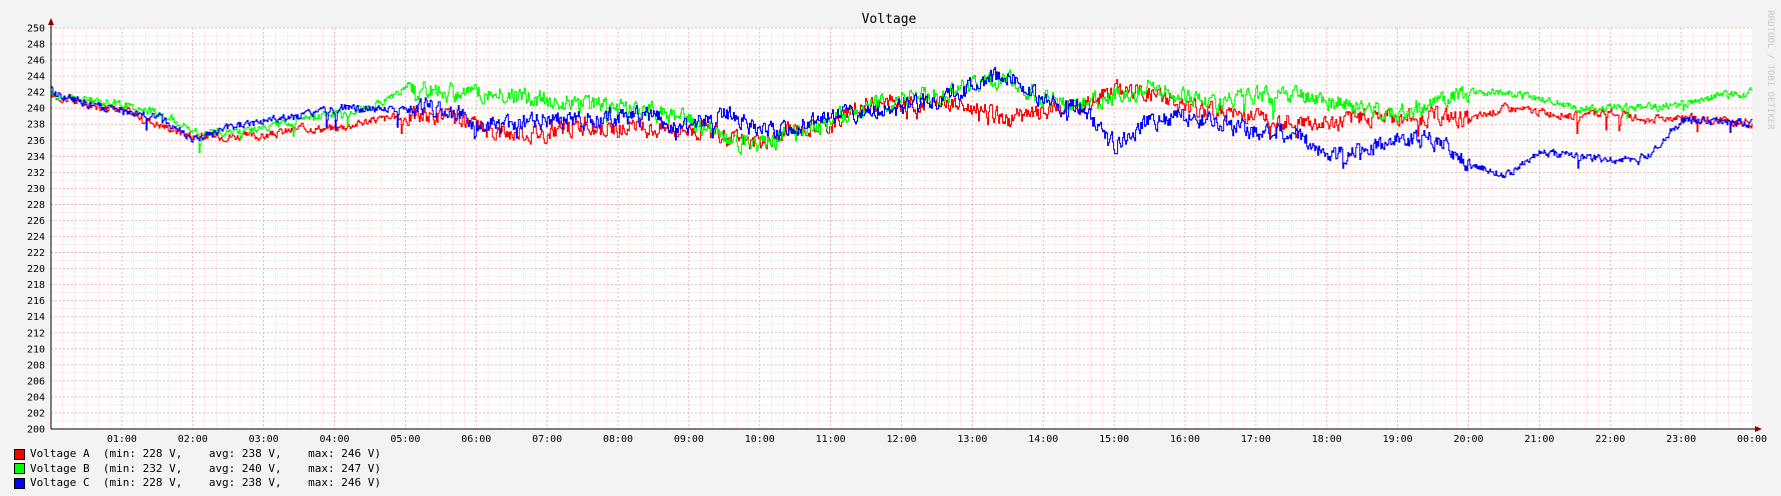 This screenshot has height=496, width=1781. Describe the element at coordinates (36, 285) in the screenshot. I see `y-tick-label: 218` at that location.